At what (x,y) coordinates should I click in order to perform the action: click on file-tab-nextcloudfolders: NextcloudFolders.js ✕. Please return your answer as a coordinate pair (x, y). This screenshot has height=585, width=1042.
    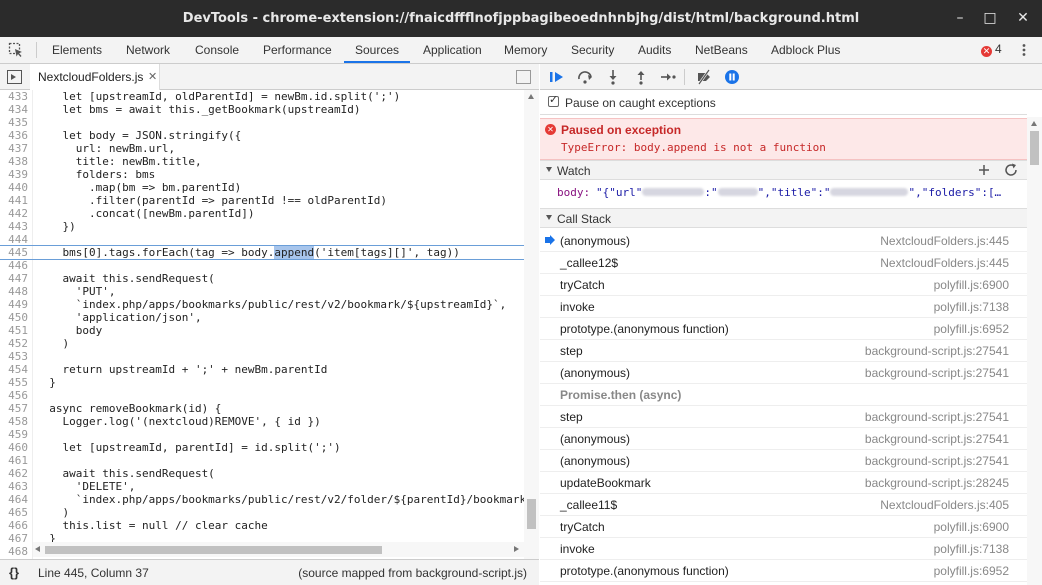
    Looking at the image, I should click on (95, 77).